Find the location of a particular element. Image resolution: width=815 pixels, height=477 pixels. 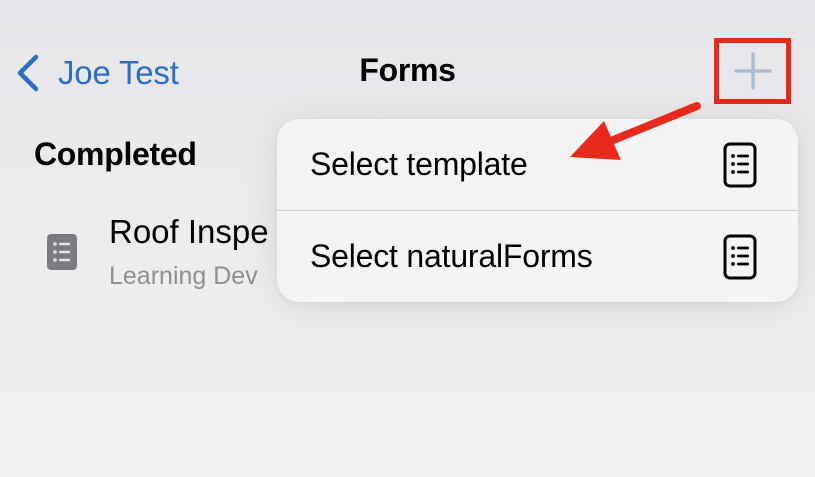

add-form-button is located at coordinates (752, 71).